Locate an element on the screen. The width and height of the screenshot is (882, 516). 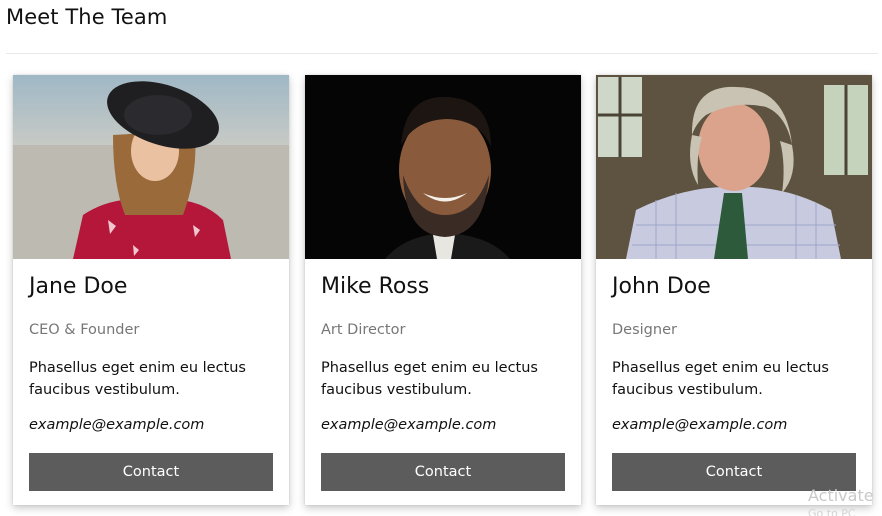
profile-photo-jane-doe is located at coordinates (151, 167).